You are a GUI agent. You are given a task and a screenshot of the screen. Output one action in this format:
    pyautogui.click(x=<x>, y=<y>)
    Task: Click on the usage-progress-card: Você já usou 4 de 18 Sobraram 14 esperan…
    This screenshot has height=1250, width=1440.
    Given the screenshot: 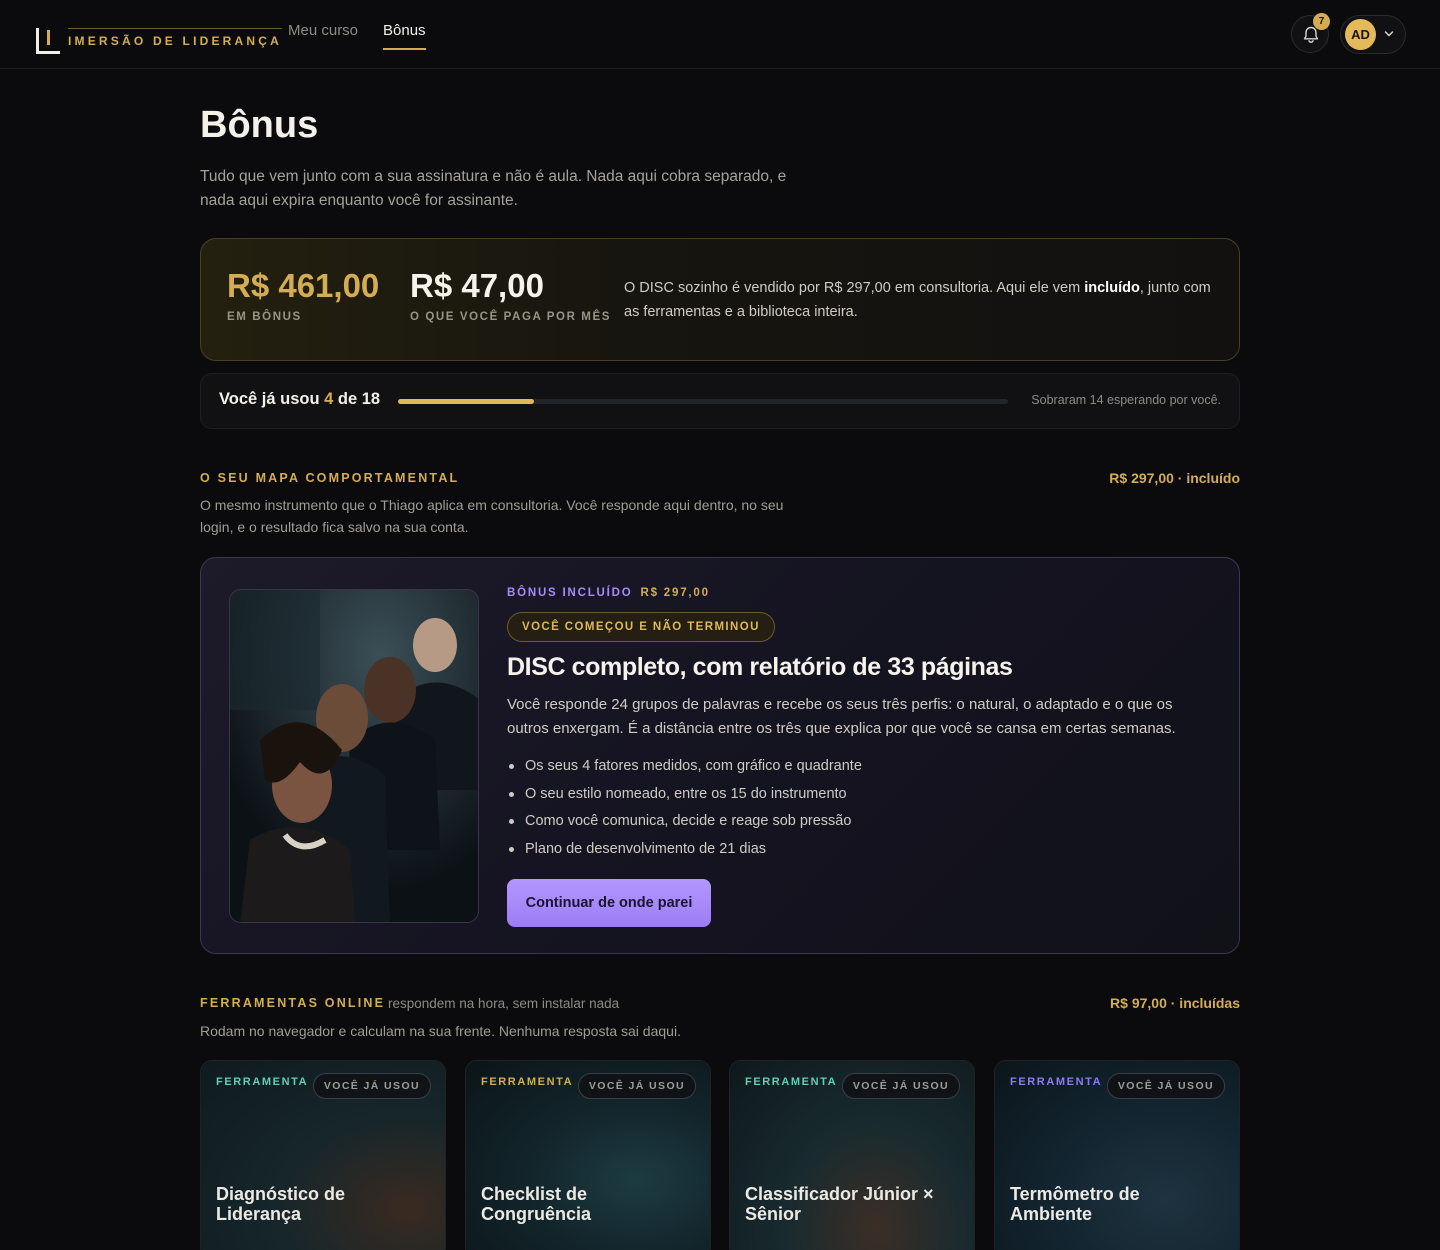 What is the action you would take?
    pyautogui.click(x=720, y=401)
    